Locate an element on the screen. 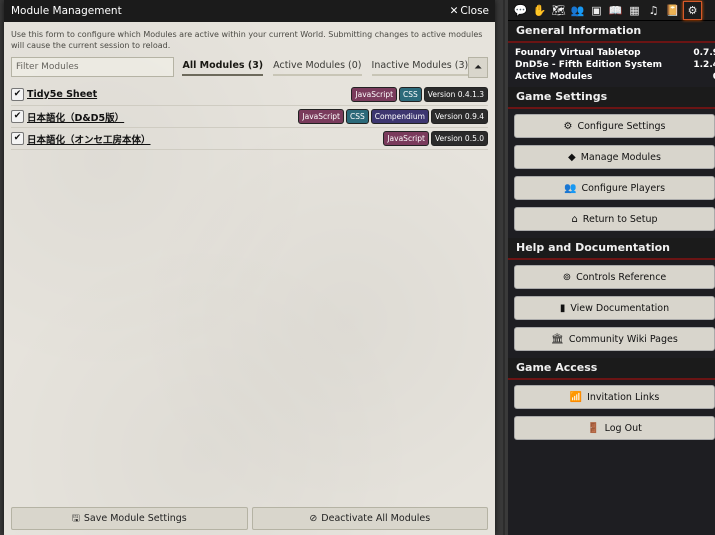  info-row: DnD5e - Fifth Edition System 1.2.4 is located at coordinates (615, 65).